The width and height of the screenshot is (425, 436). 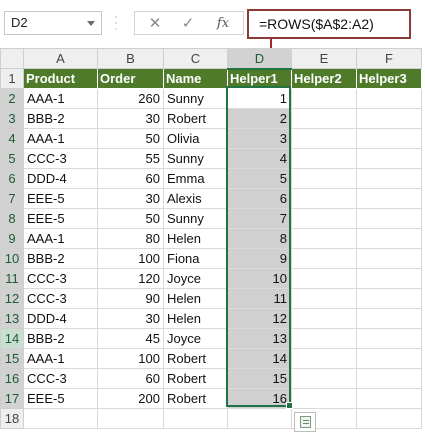 I want to click on row-header: 16, so click(x=12, y=378).